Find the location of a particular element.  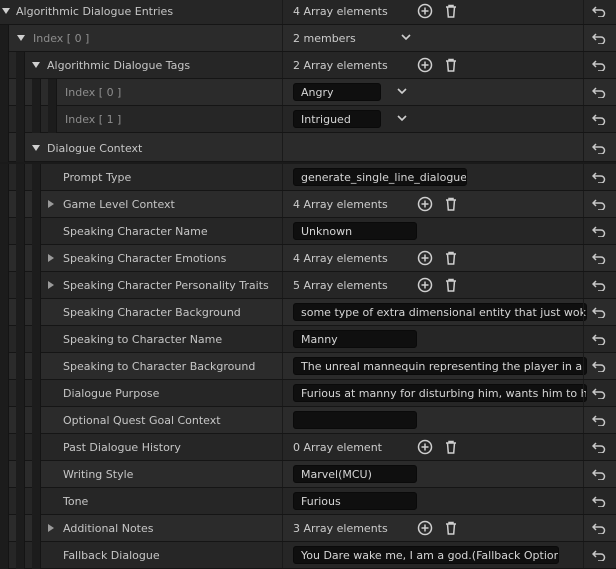

property-name-cell: Prompt Type is located at coordinates (141, 177).